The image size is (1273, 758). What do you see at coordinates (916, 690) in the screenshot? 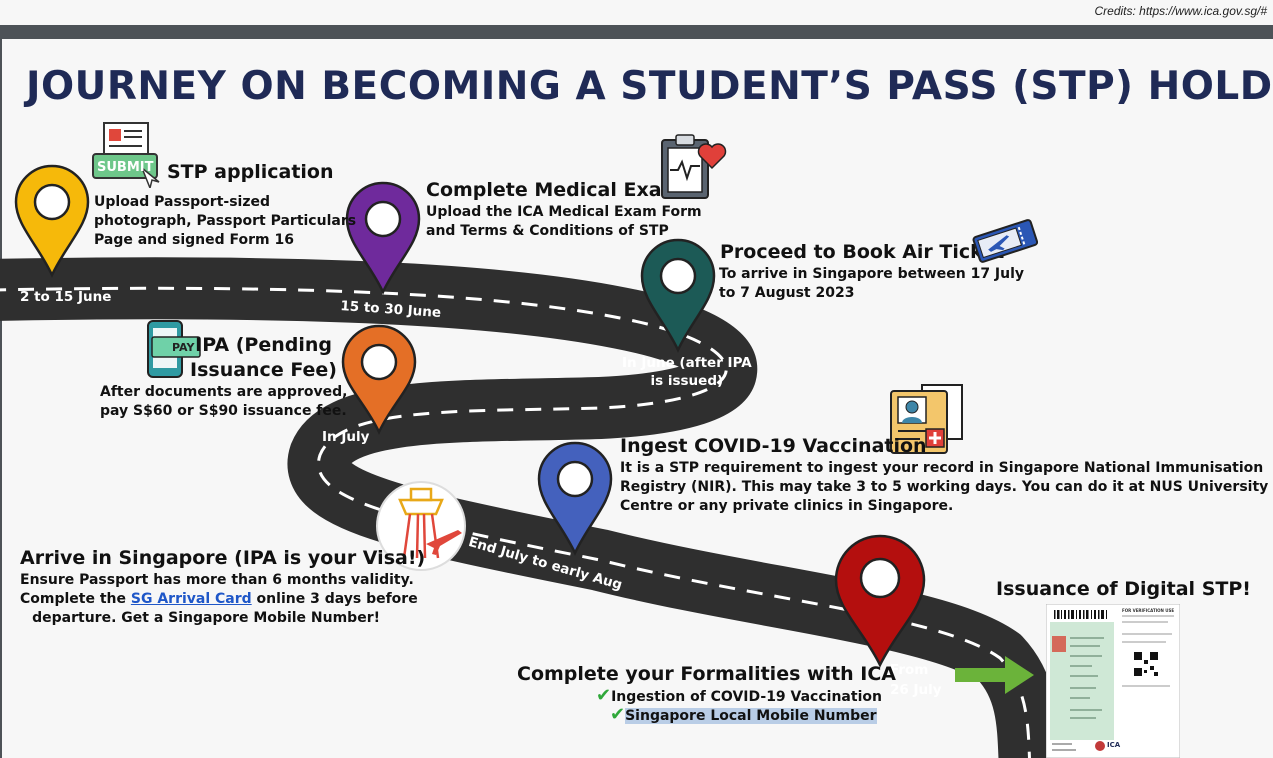
I see `date-formalities-line2: 26 July` at bounding box center [916, 690].